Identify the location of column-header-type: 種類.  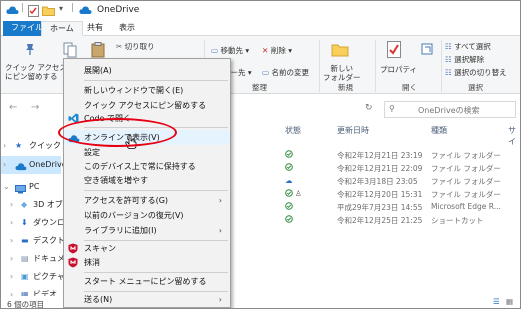
(439, 132).